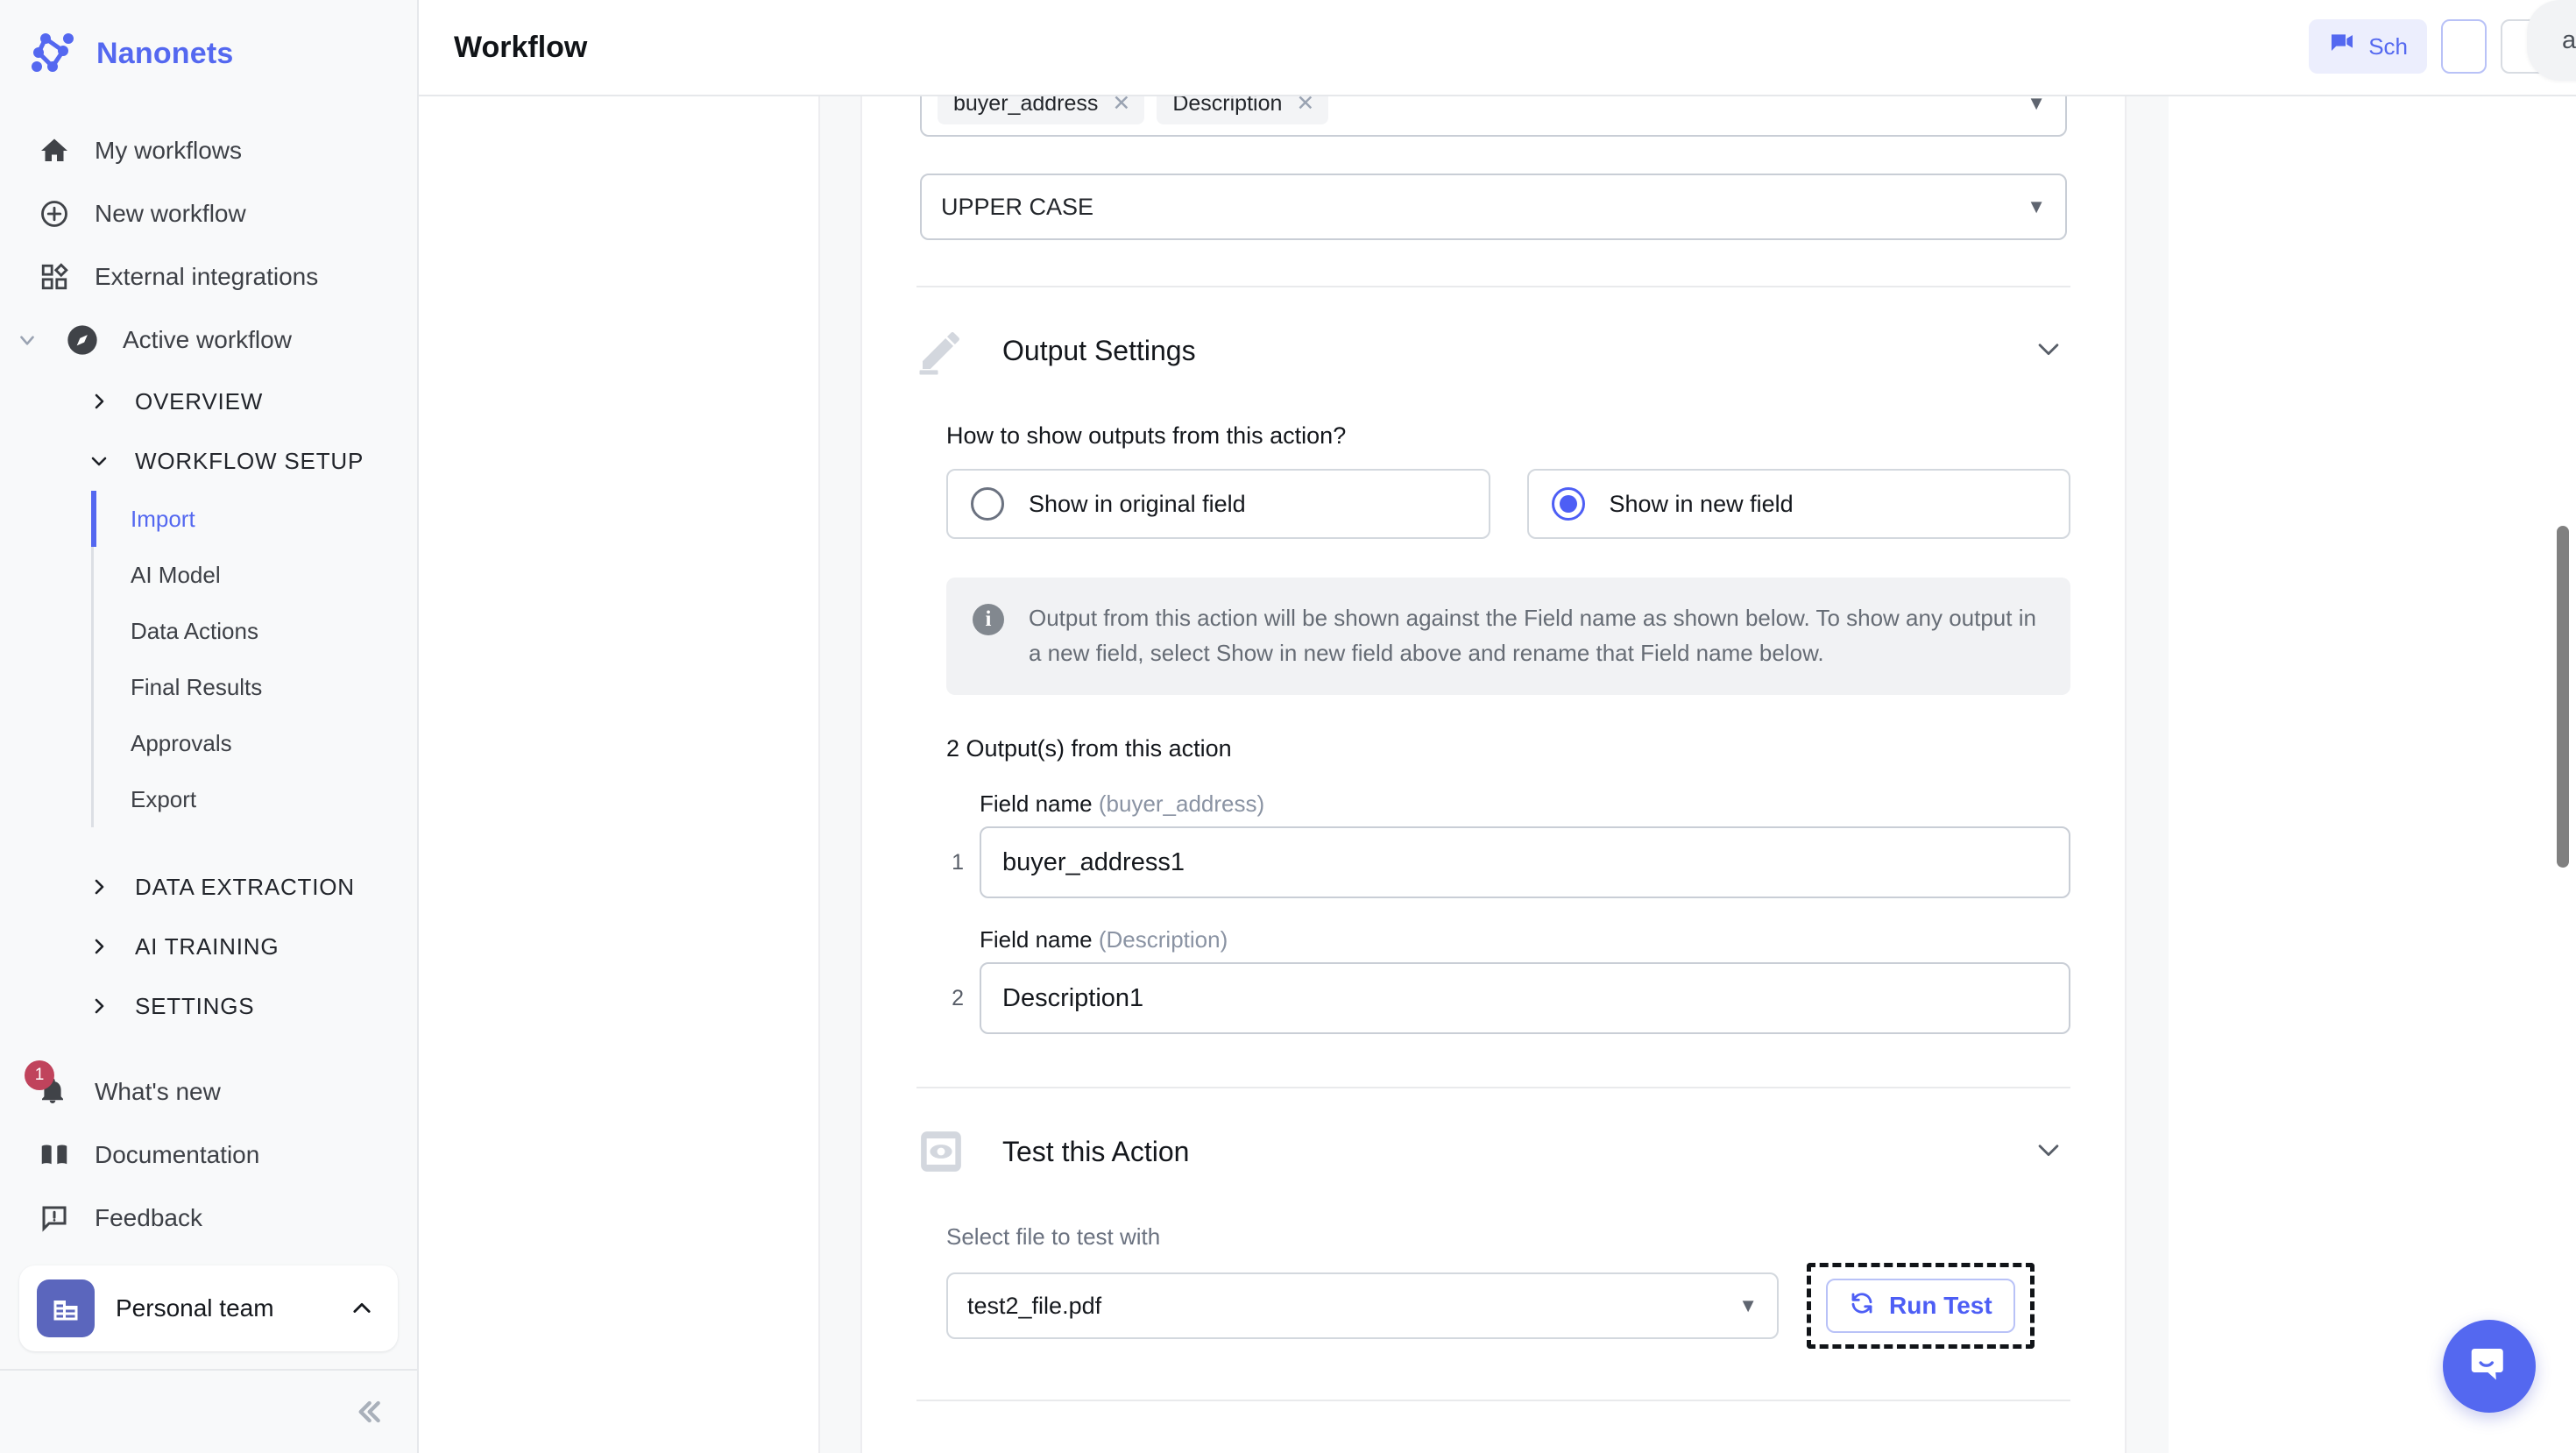  Describe the element at coordinates (208, 213) in the screenshot. I see `sidebar-item-new-workflow: New workflow` at that location.